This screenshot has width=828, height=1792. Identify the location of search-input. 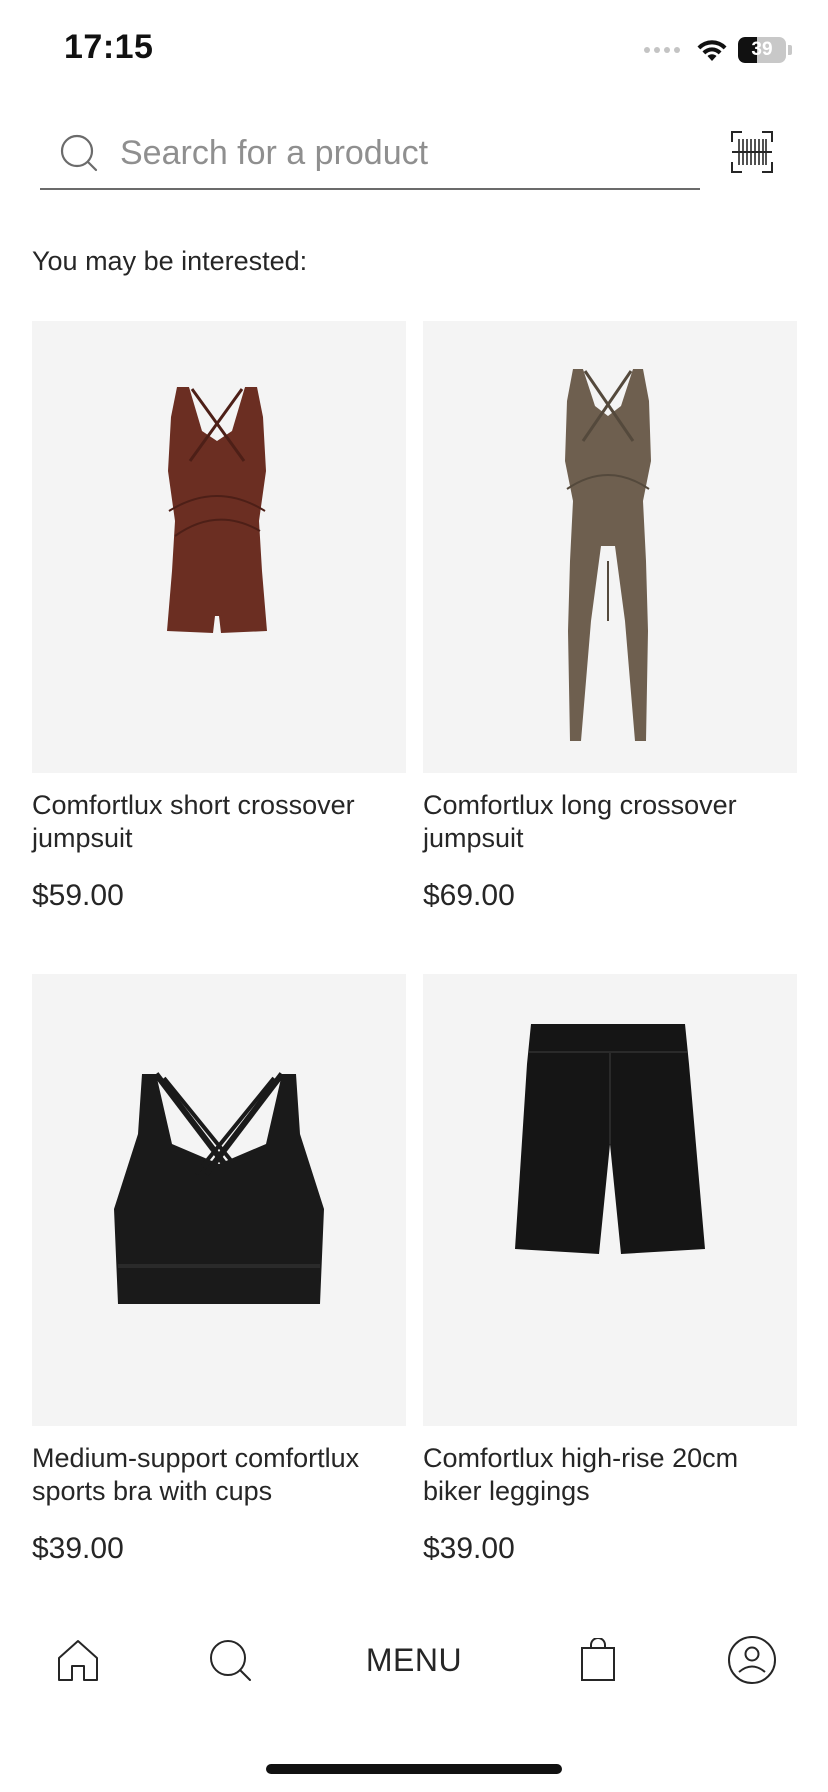
(400, 153).